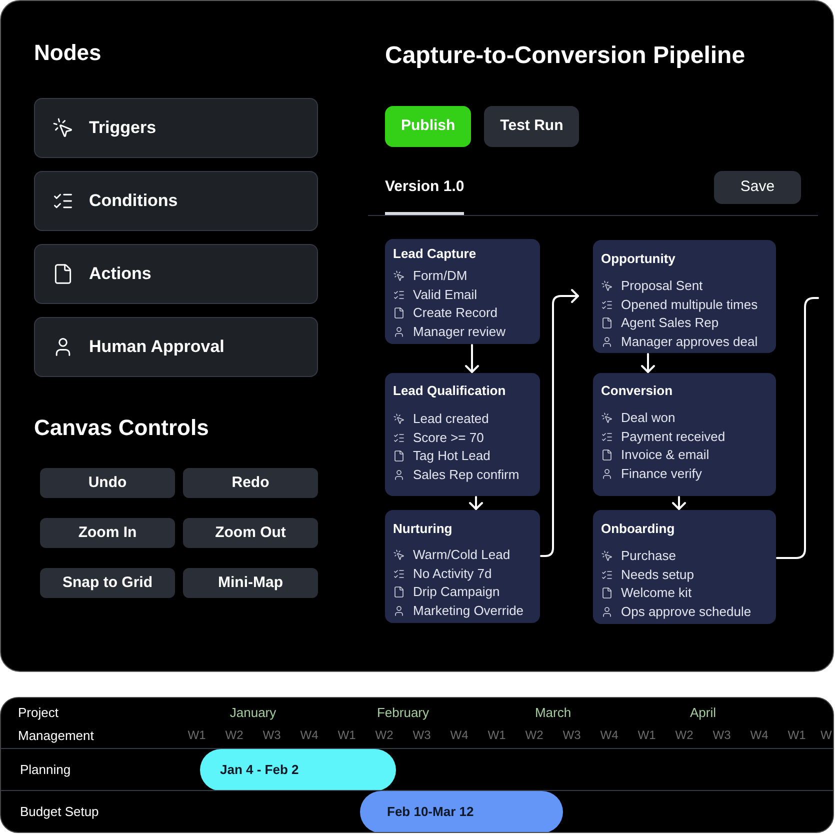  Describe the element at coordinates (456, 592) in the screenshot. I see `step-label: Drip Campaign` at that location.